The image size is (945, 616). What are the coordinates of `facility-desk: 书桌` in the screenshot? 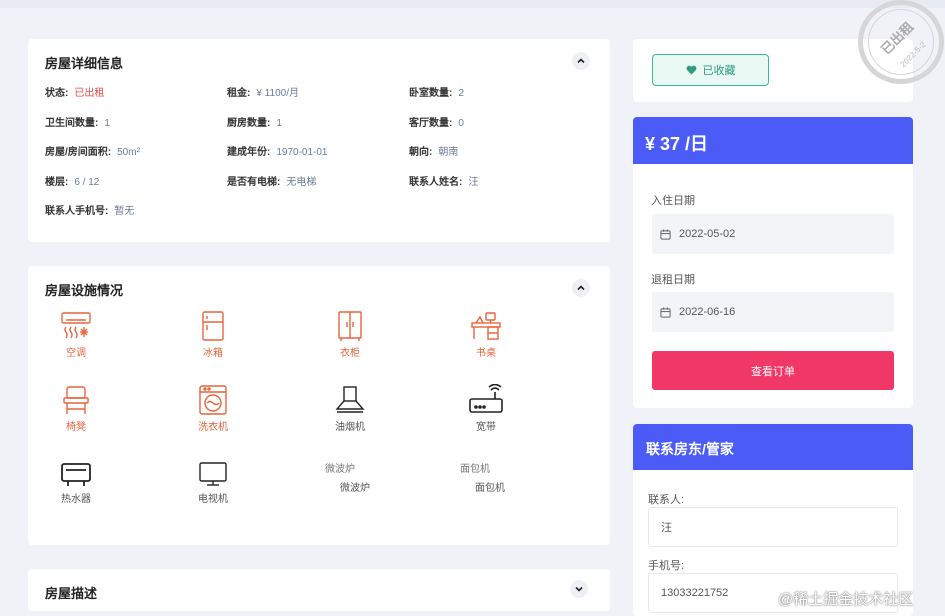 It's located at (486, 334).